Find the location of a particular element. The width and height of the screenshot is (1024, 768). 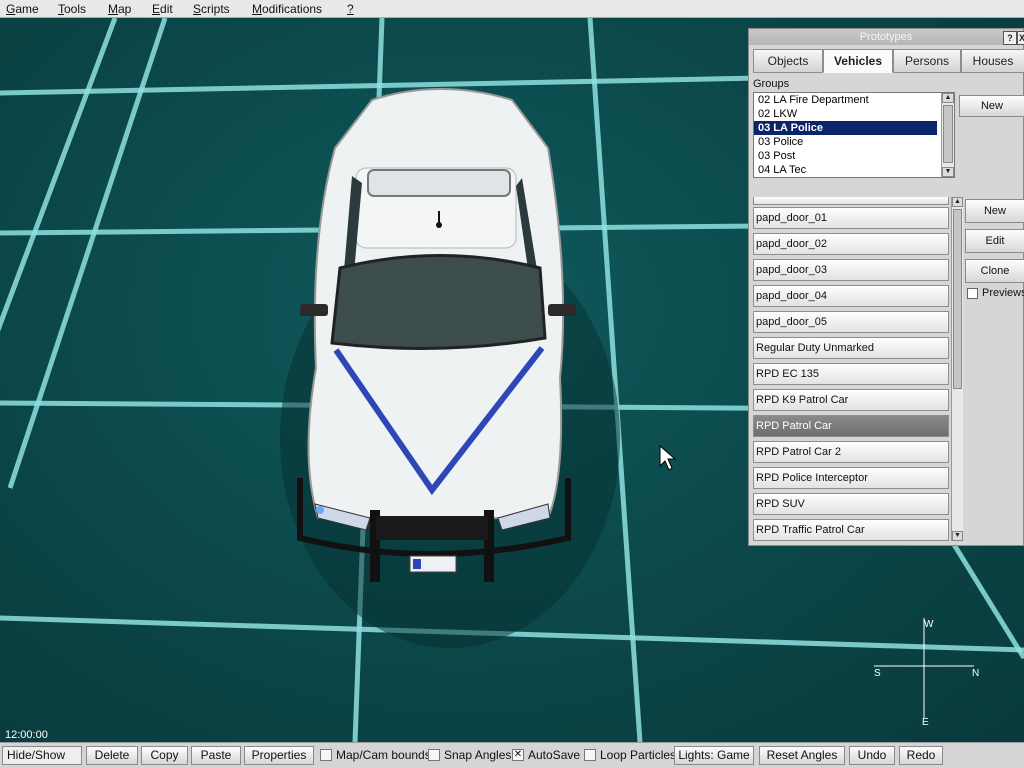

redo-button: Redo is located at coordinates (921, 755).